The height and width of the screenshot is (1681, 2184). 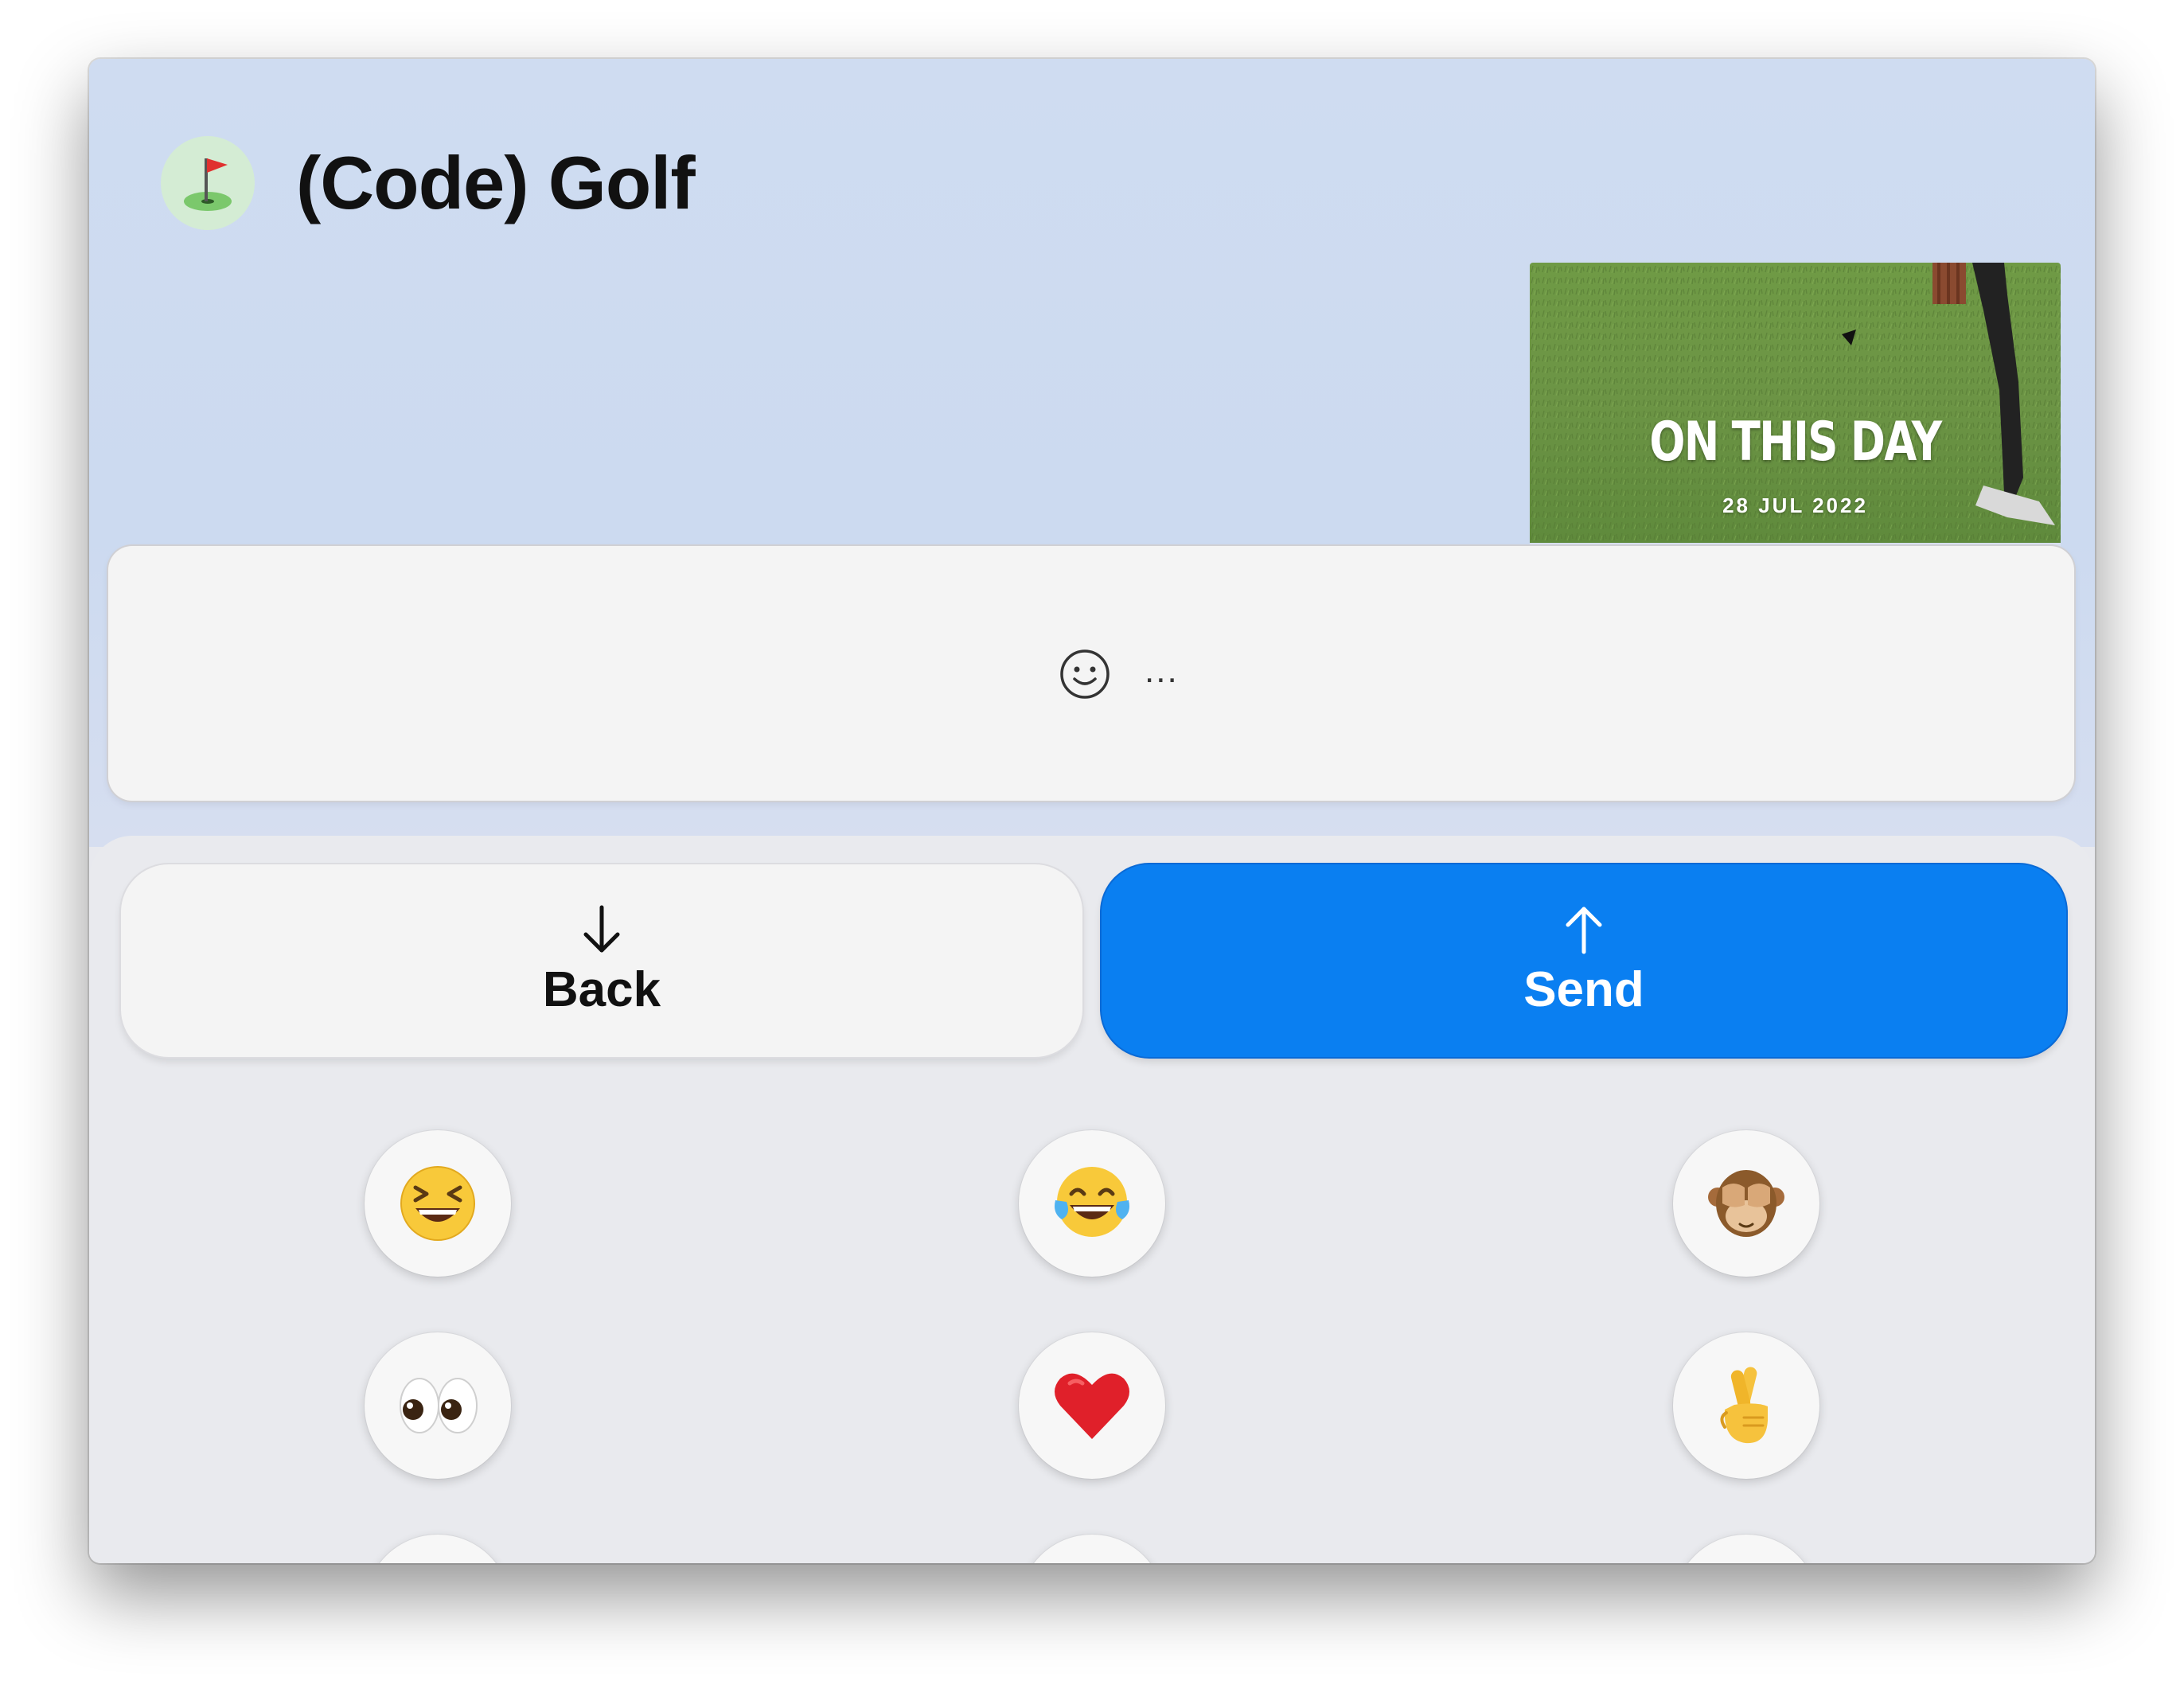 I want to click on on-this-day-media: ON THIS DAY 28 JUL 2022, so click(x=1795, y=403).